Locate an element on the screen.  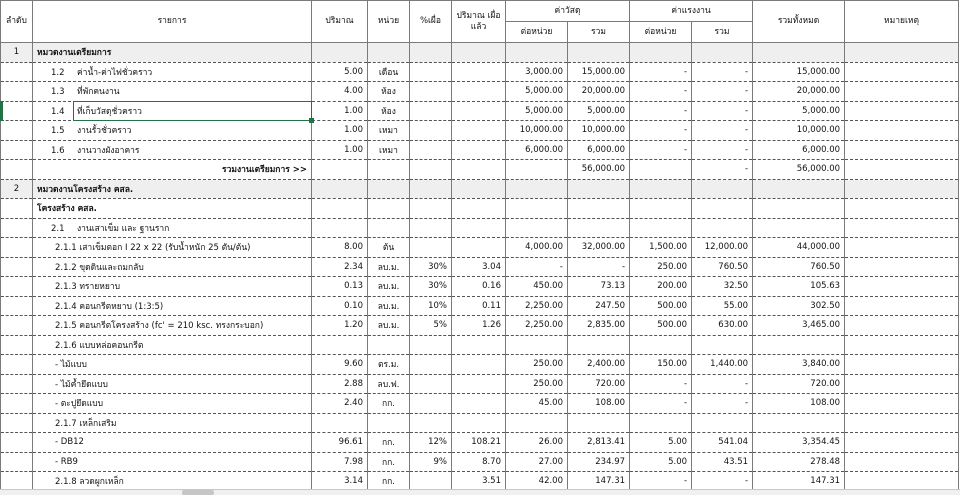
cell-material-per-unit: - is located at coordinates (536, 267).